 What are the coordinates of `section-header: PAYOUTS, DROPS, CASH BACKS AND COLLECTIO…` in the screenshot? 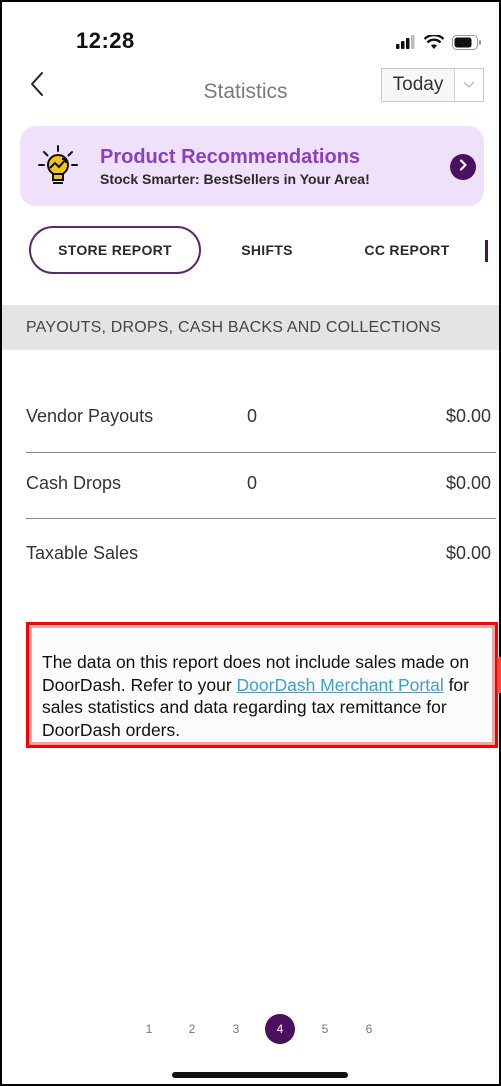 It's located at (250, 327).